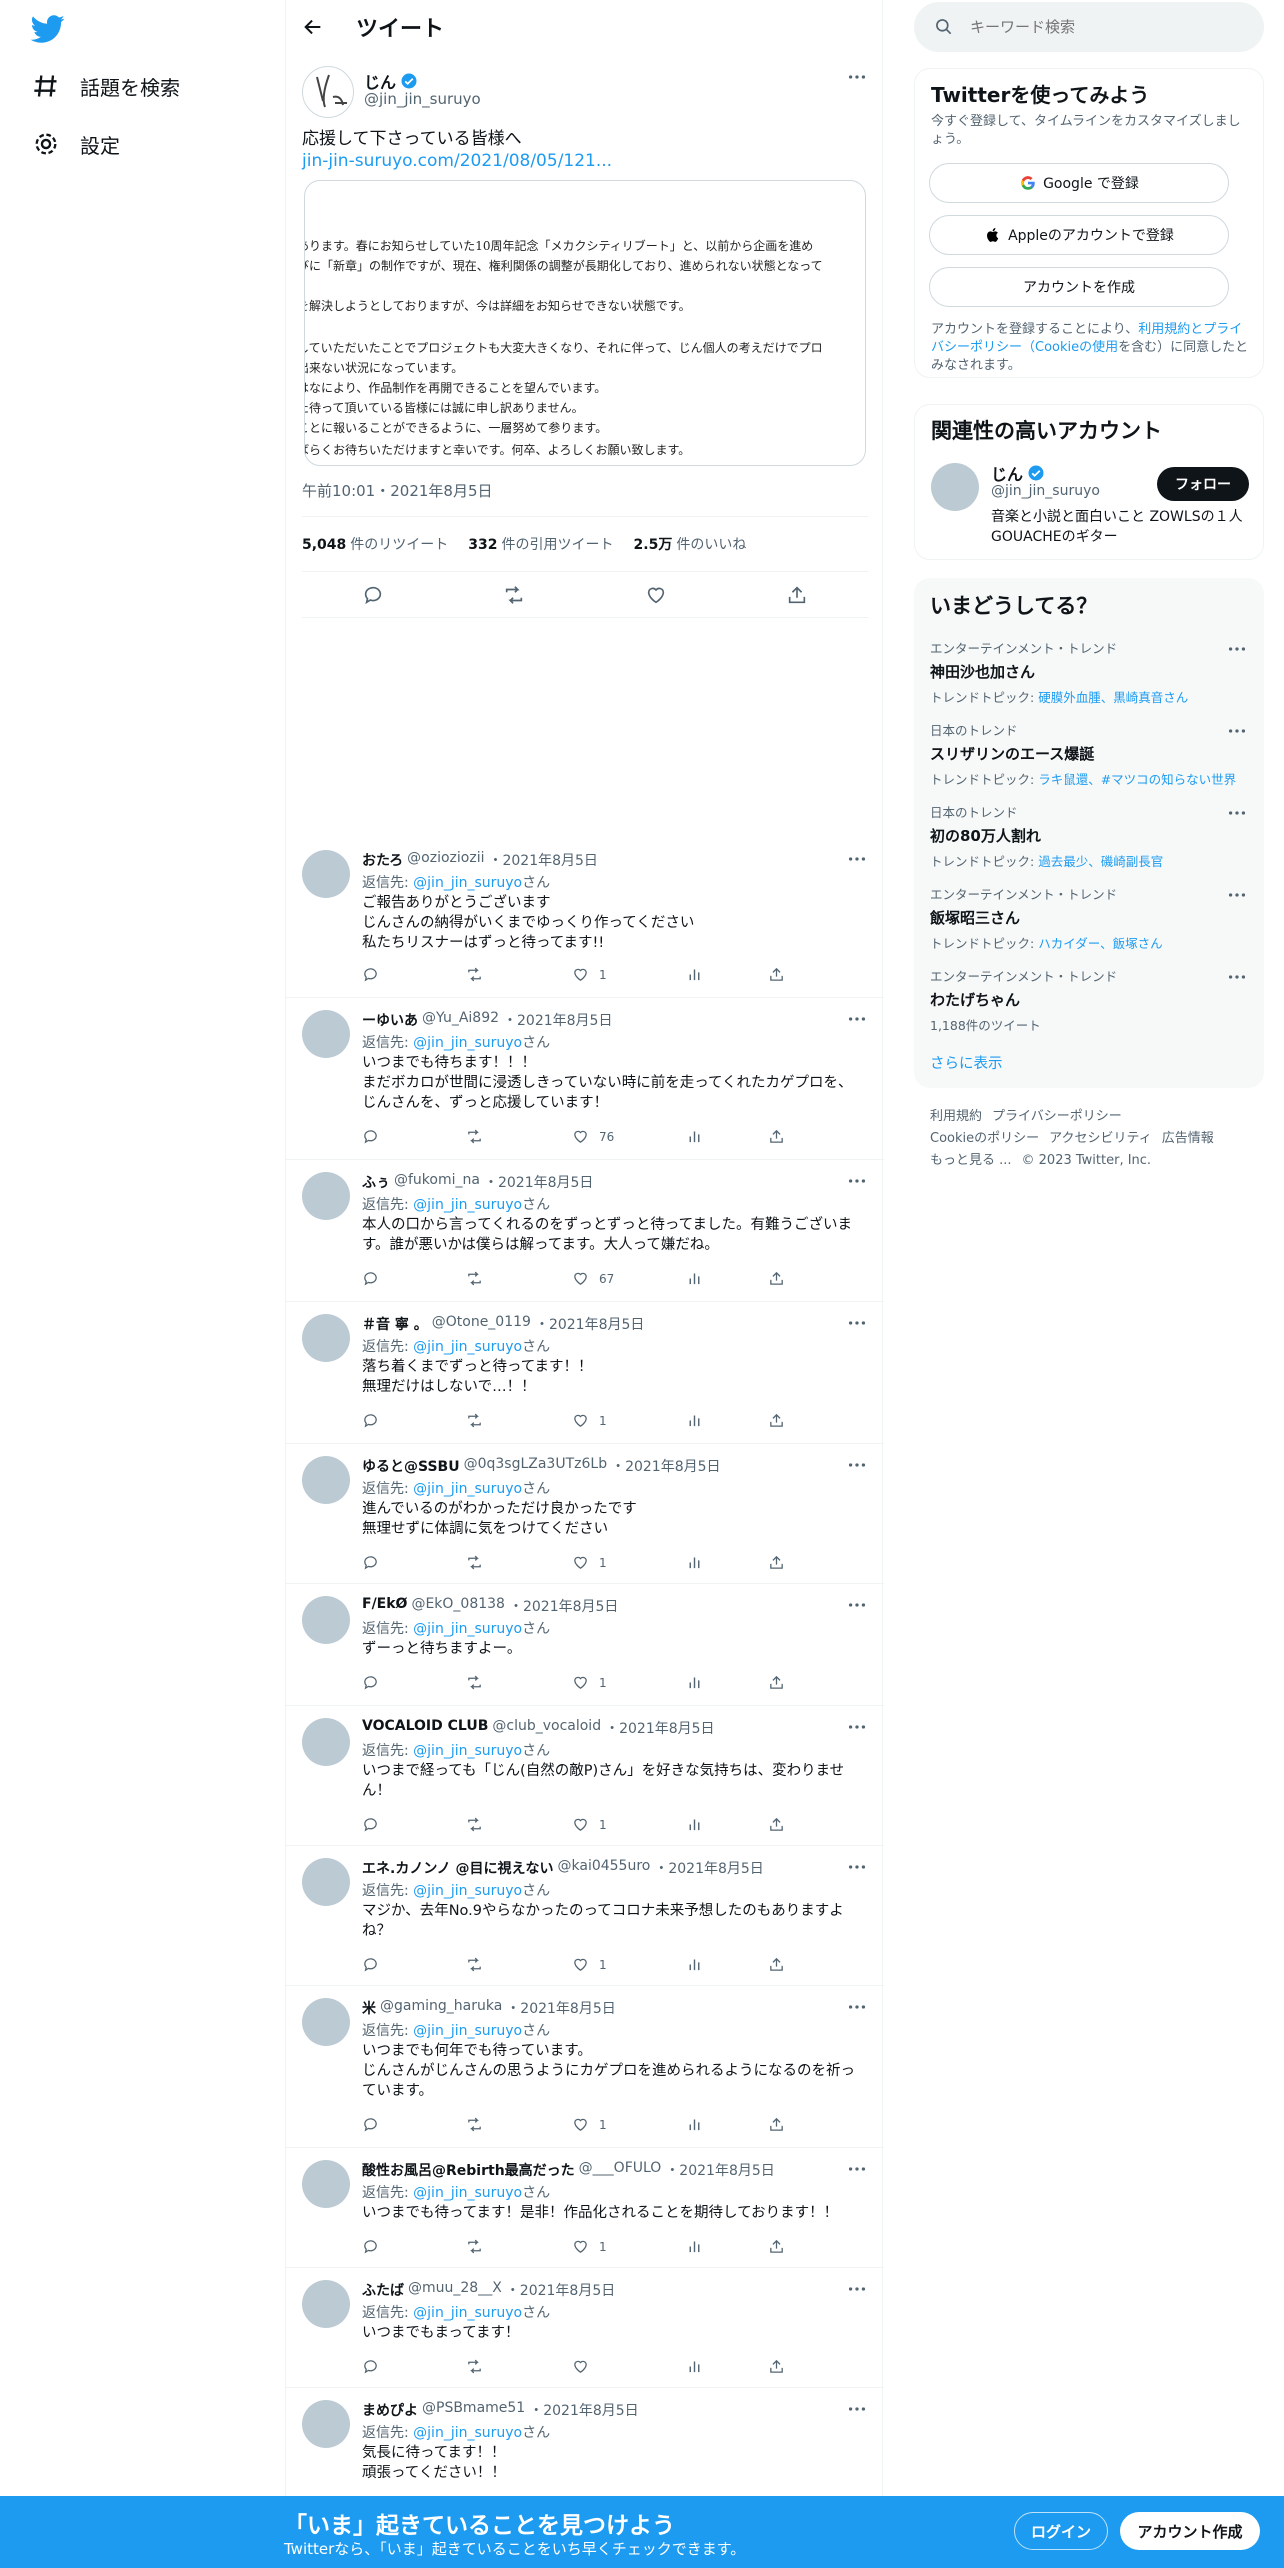 This screenshot has width=1284, height=2568. I want to click on related-name: じん, so click(1018, 473).